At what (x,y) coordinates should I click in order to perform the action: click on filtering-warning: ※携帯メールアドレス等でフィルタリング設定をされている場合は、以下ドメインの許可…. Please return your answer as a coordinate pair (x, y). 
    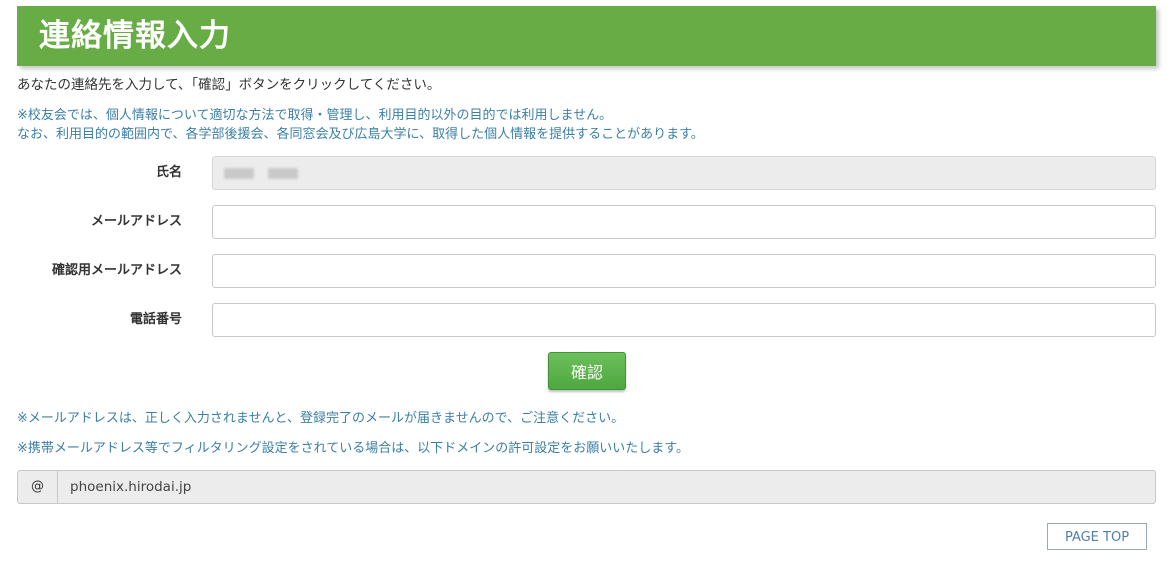
    Looking at the image, I should click on (353, 448).